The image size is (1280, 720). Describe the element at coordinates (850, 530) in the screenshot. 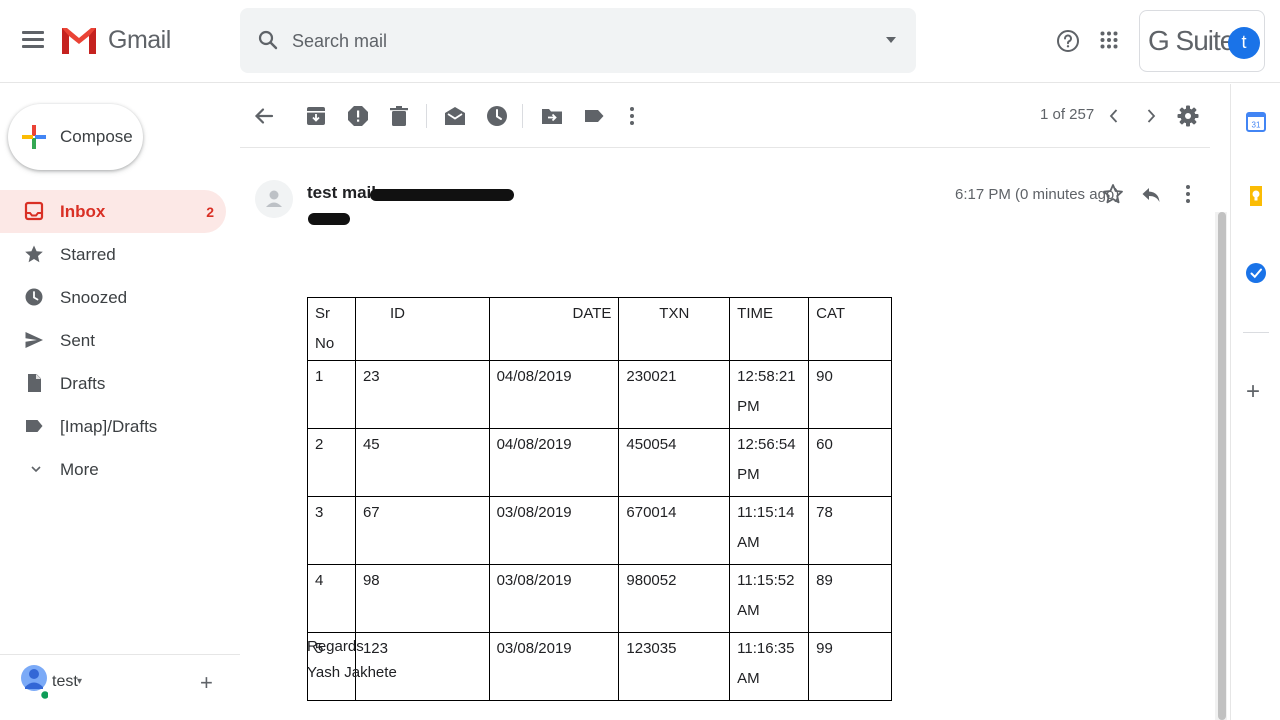

I see `table-cell: 78` at that location.